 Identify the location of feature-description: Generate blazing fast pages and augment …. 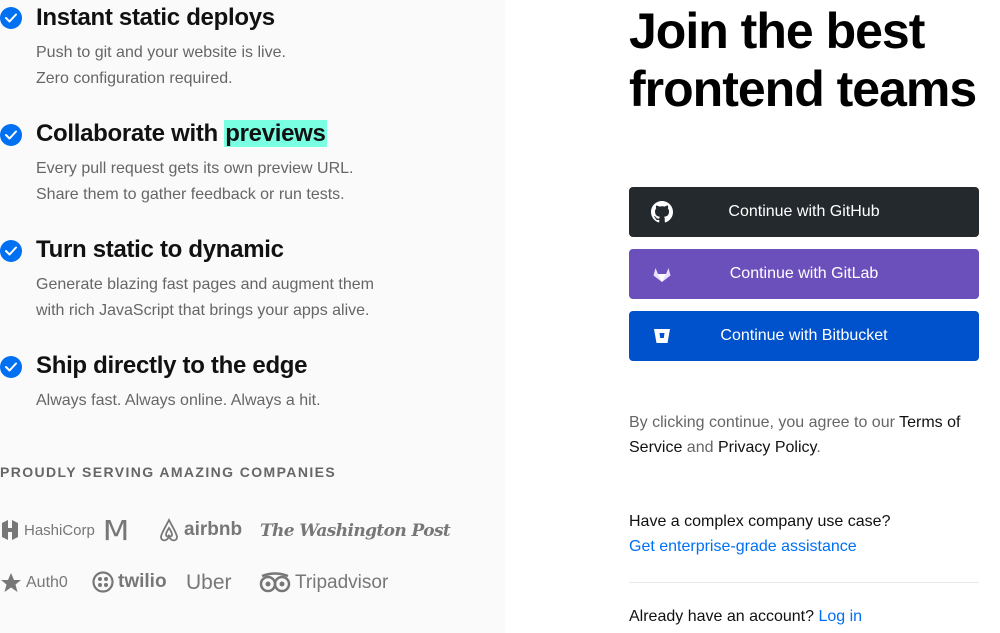
(256, 298).